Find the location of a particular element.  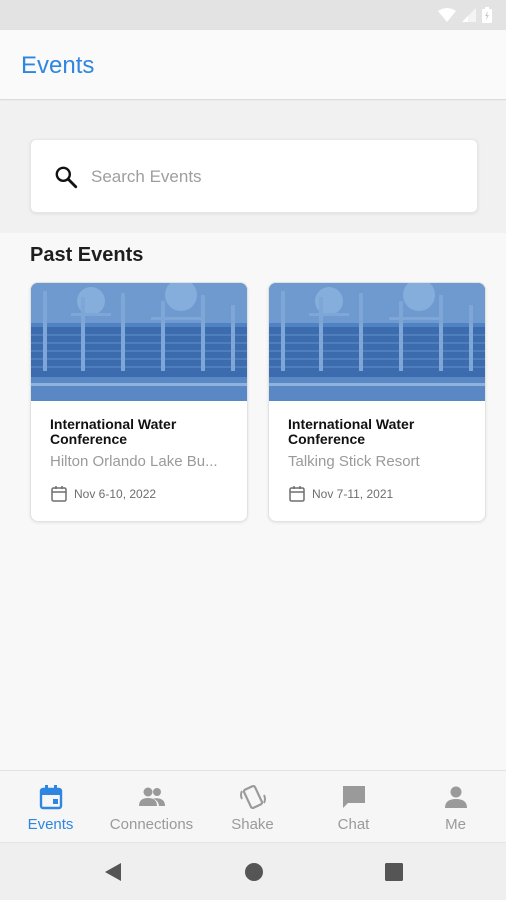

status-icons is located at coordinates (465, 15).